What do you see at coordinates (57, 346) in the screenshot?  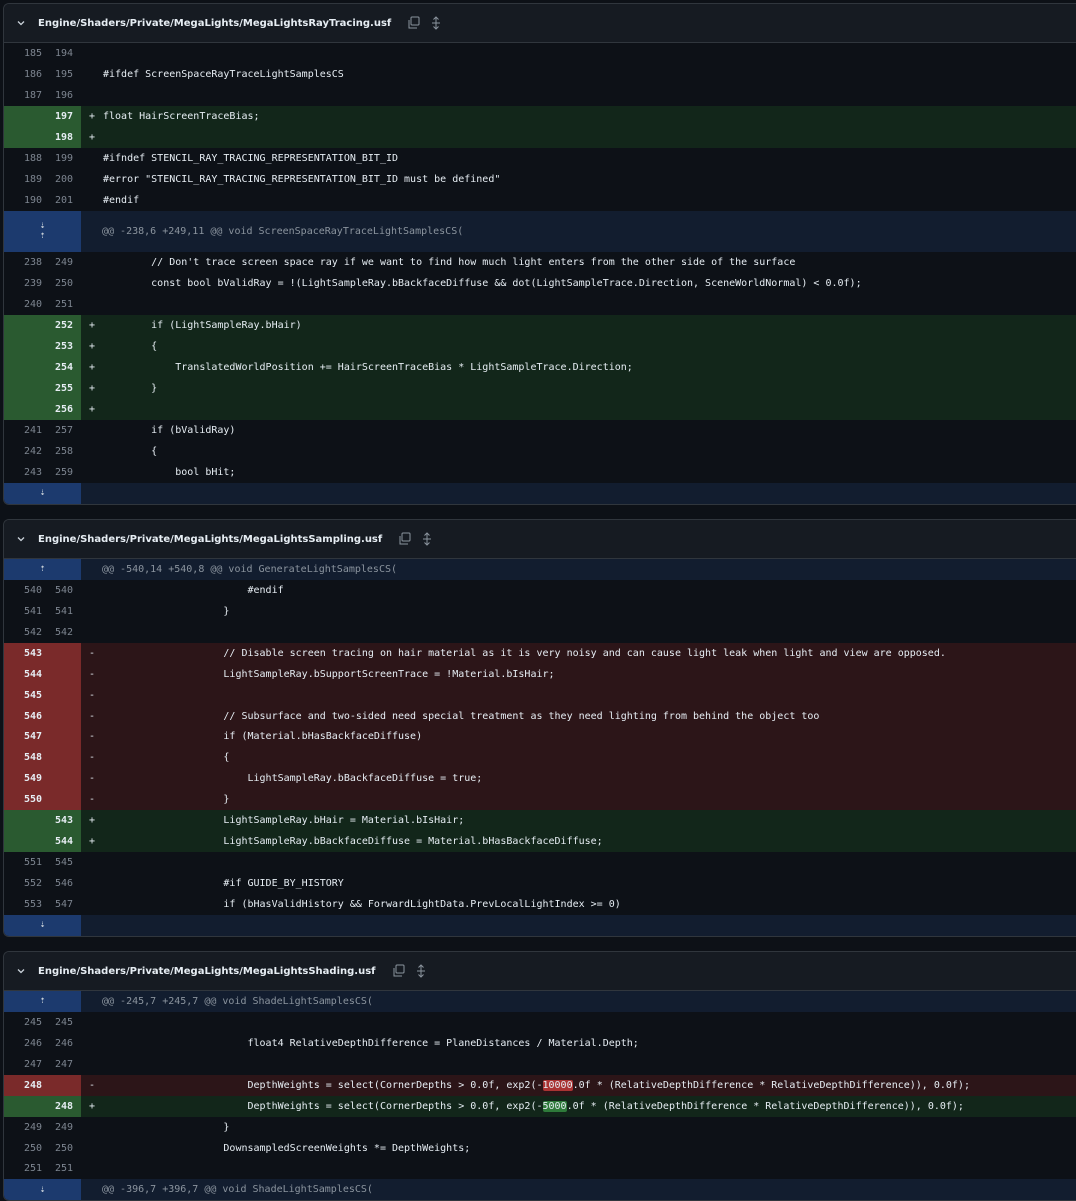 I see `new-line-number: 253` at bounding box center [57, 346].